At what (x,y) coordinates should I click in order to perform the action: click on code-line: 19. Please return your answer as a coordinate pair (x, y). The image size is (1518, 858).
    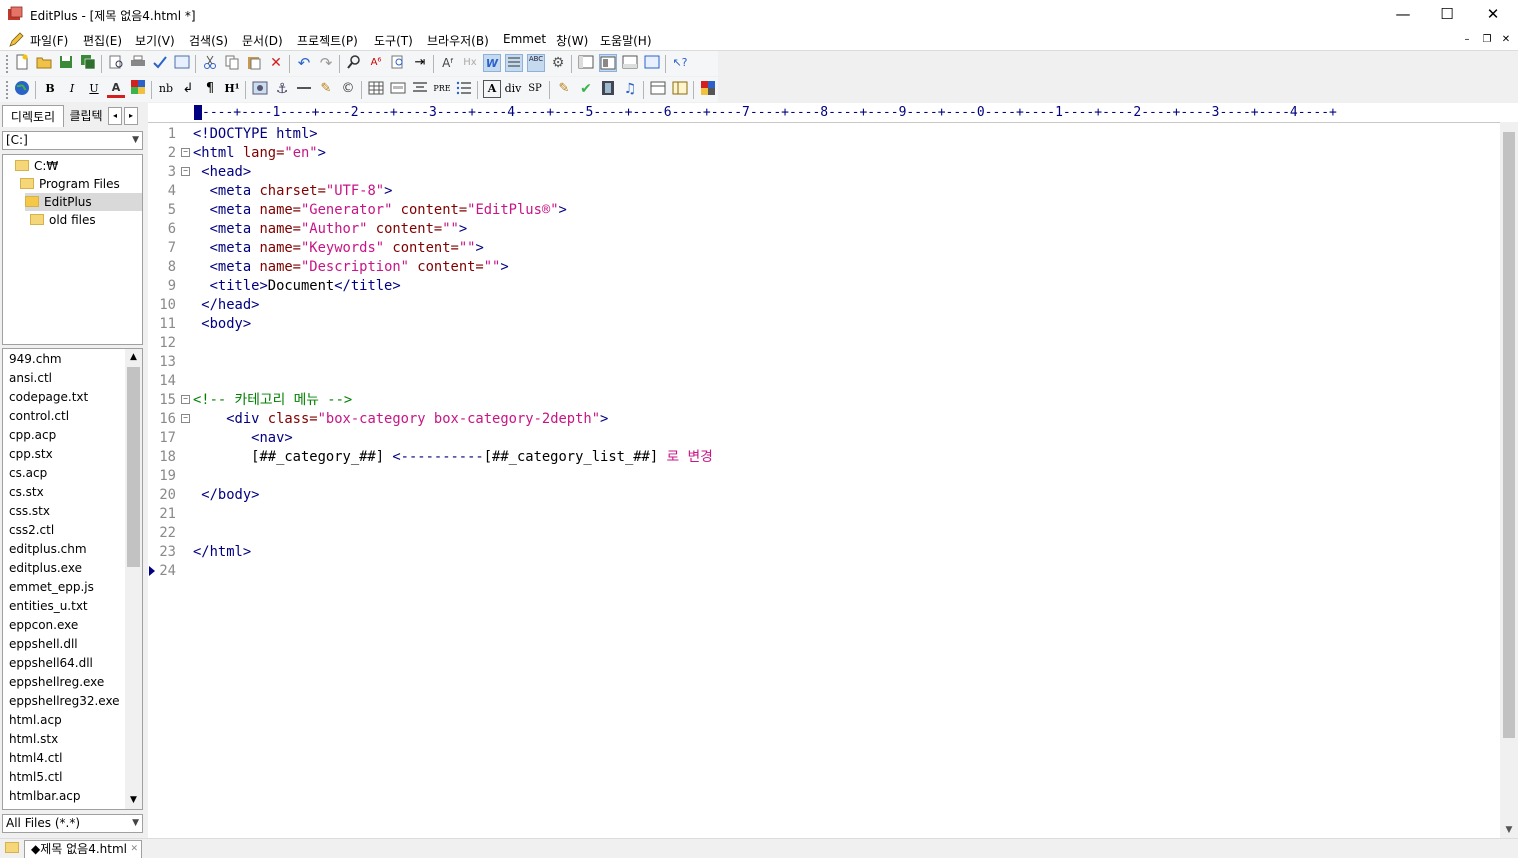
    Looking at the image, I should click on (818, 476).